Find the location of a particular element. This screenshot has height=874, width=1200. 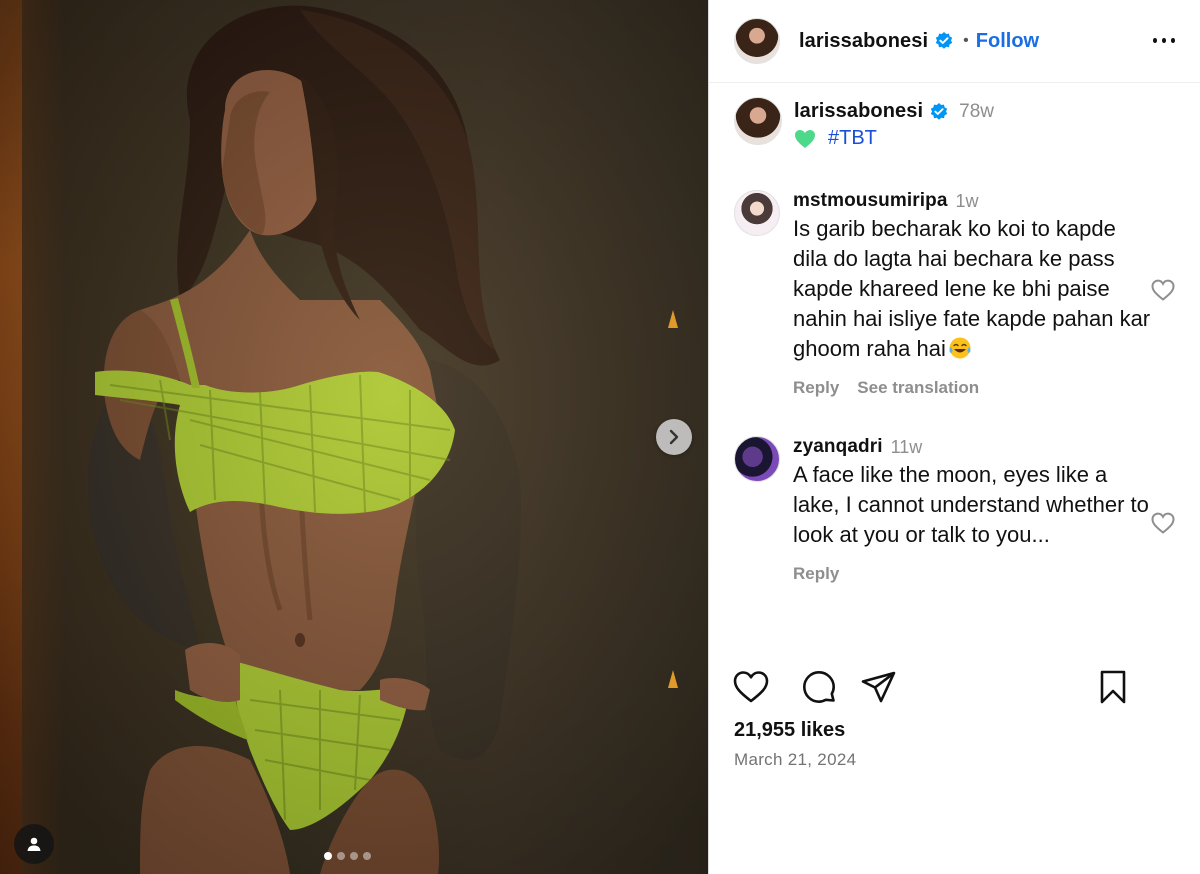

bookmark-icon is located at coordinates (1113, 687).